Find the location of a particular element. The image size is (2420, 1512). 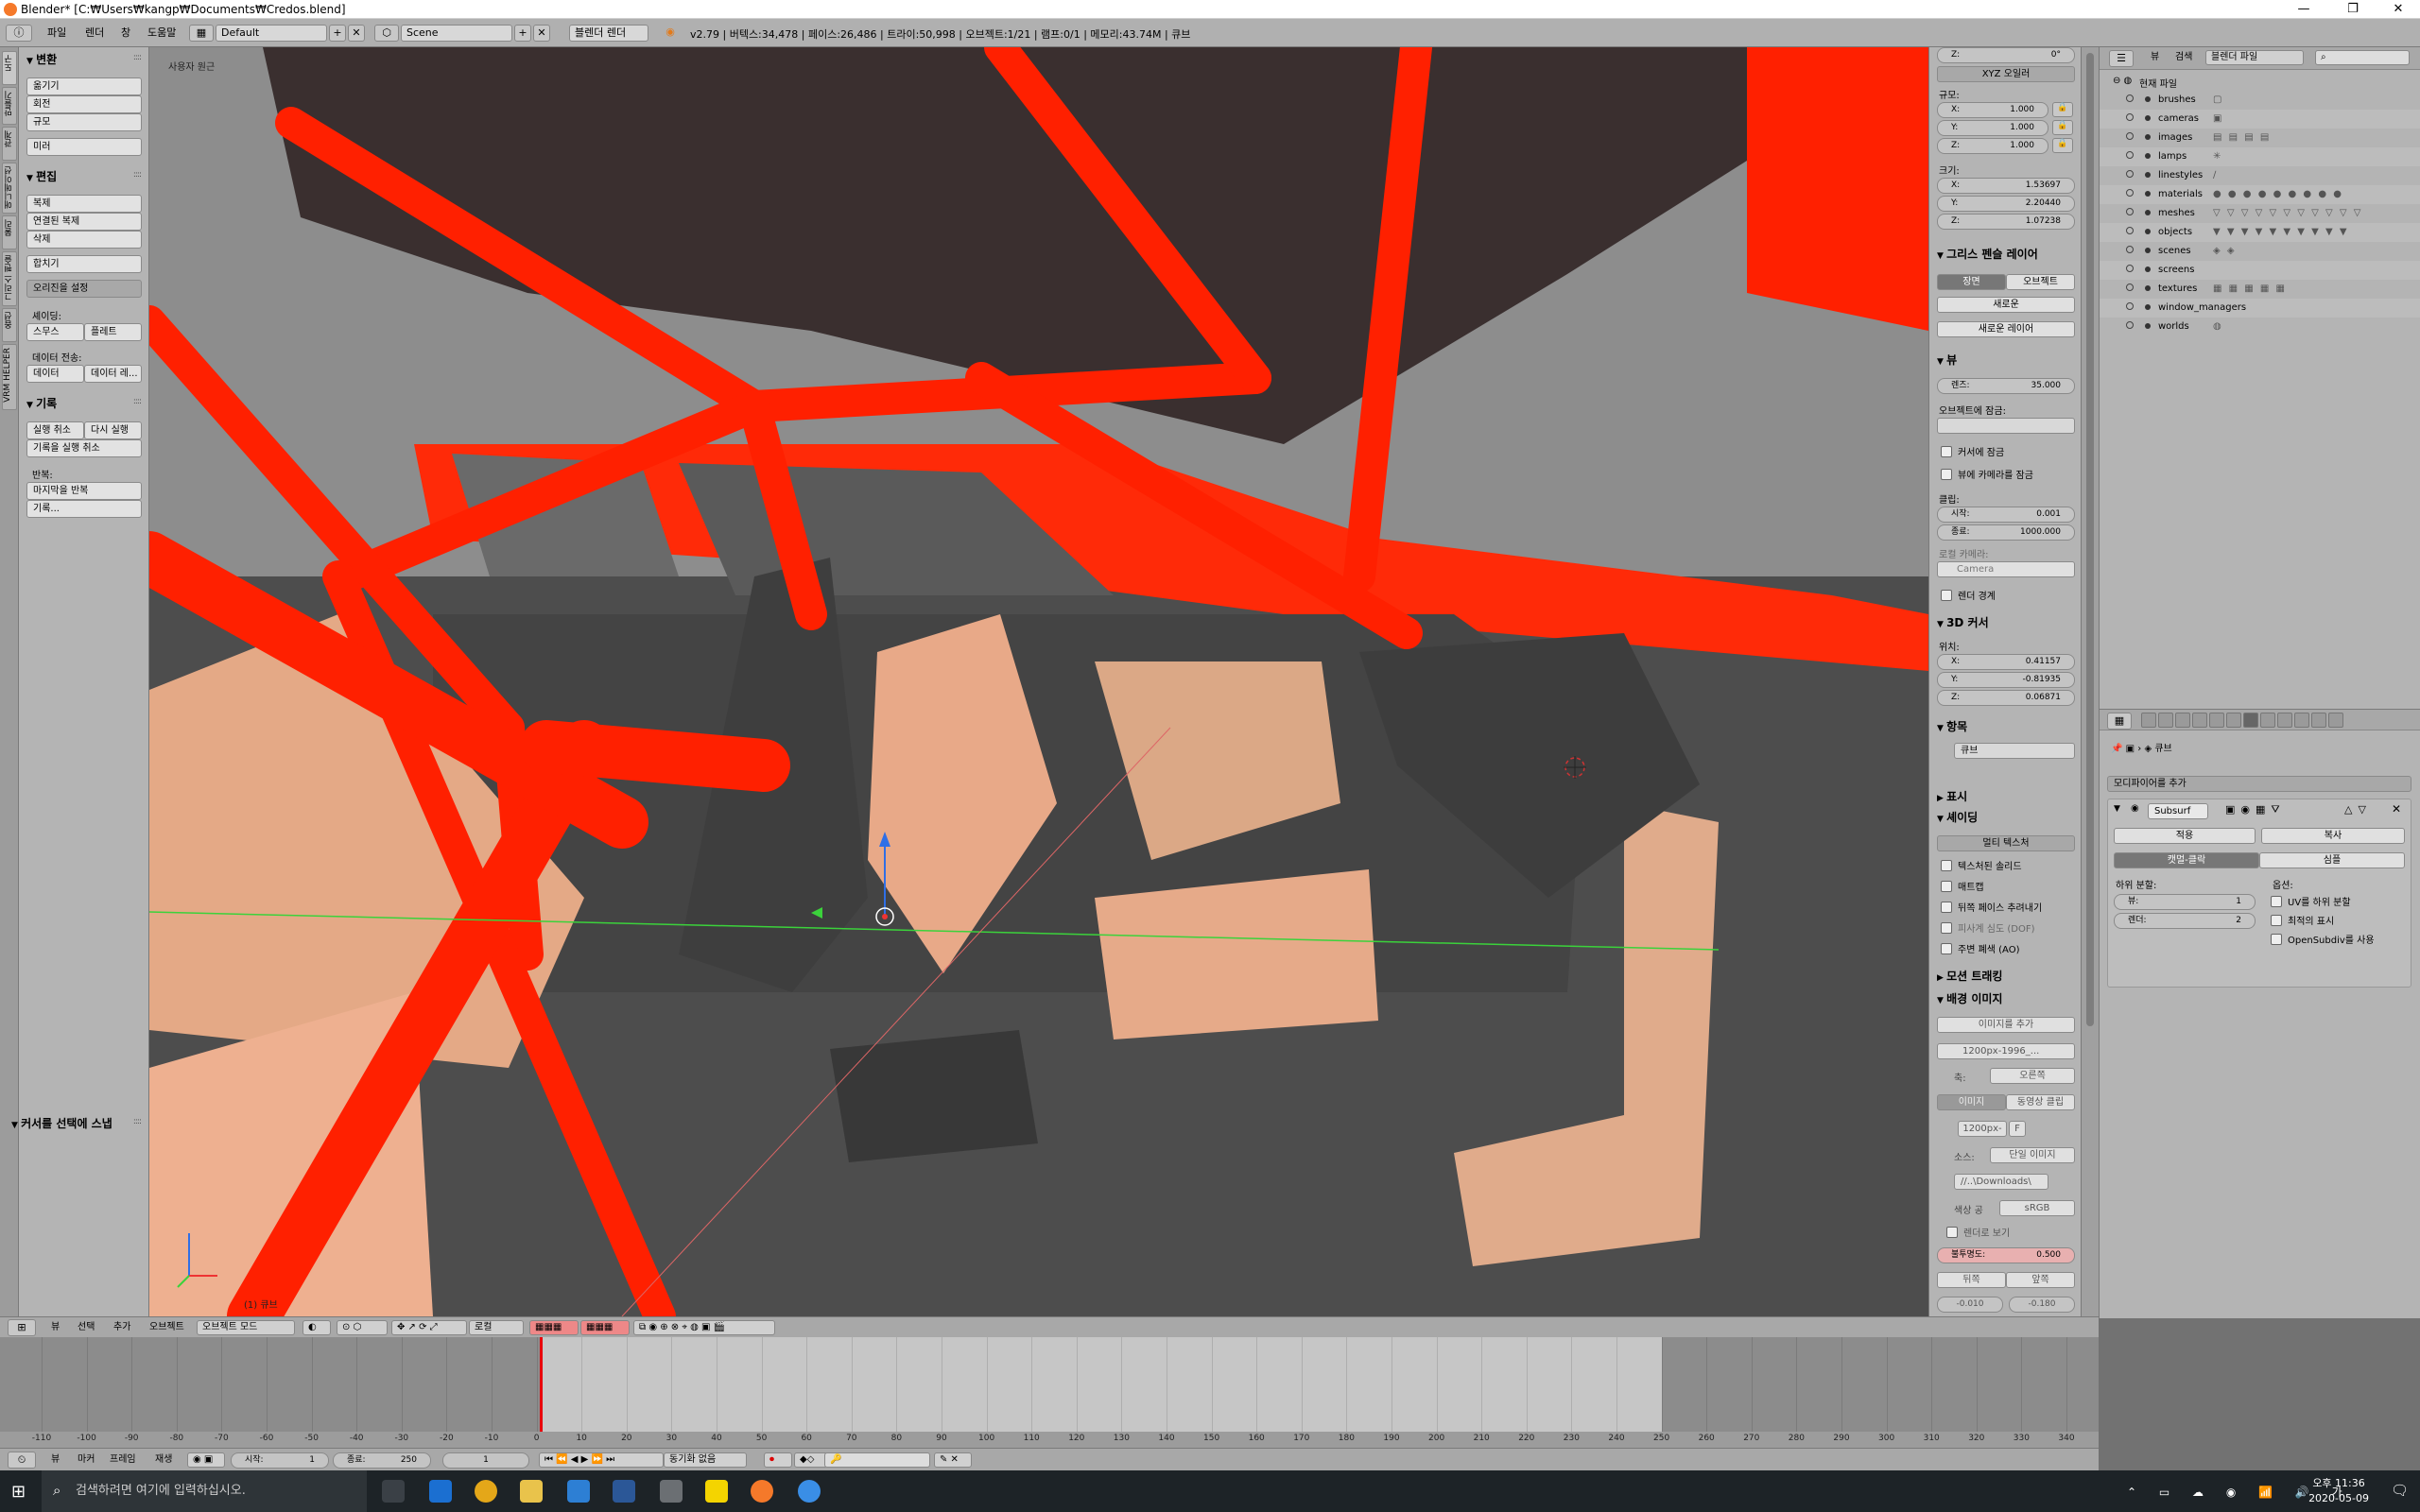

front-button: 앞쪽 is located at coordinates (2040, 1280).